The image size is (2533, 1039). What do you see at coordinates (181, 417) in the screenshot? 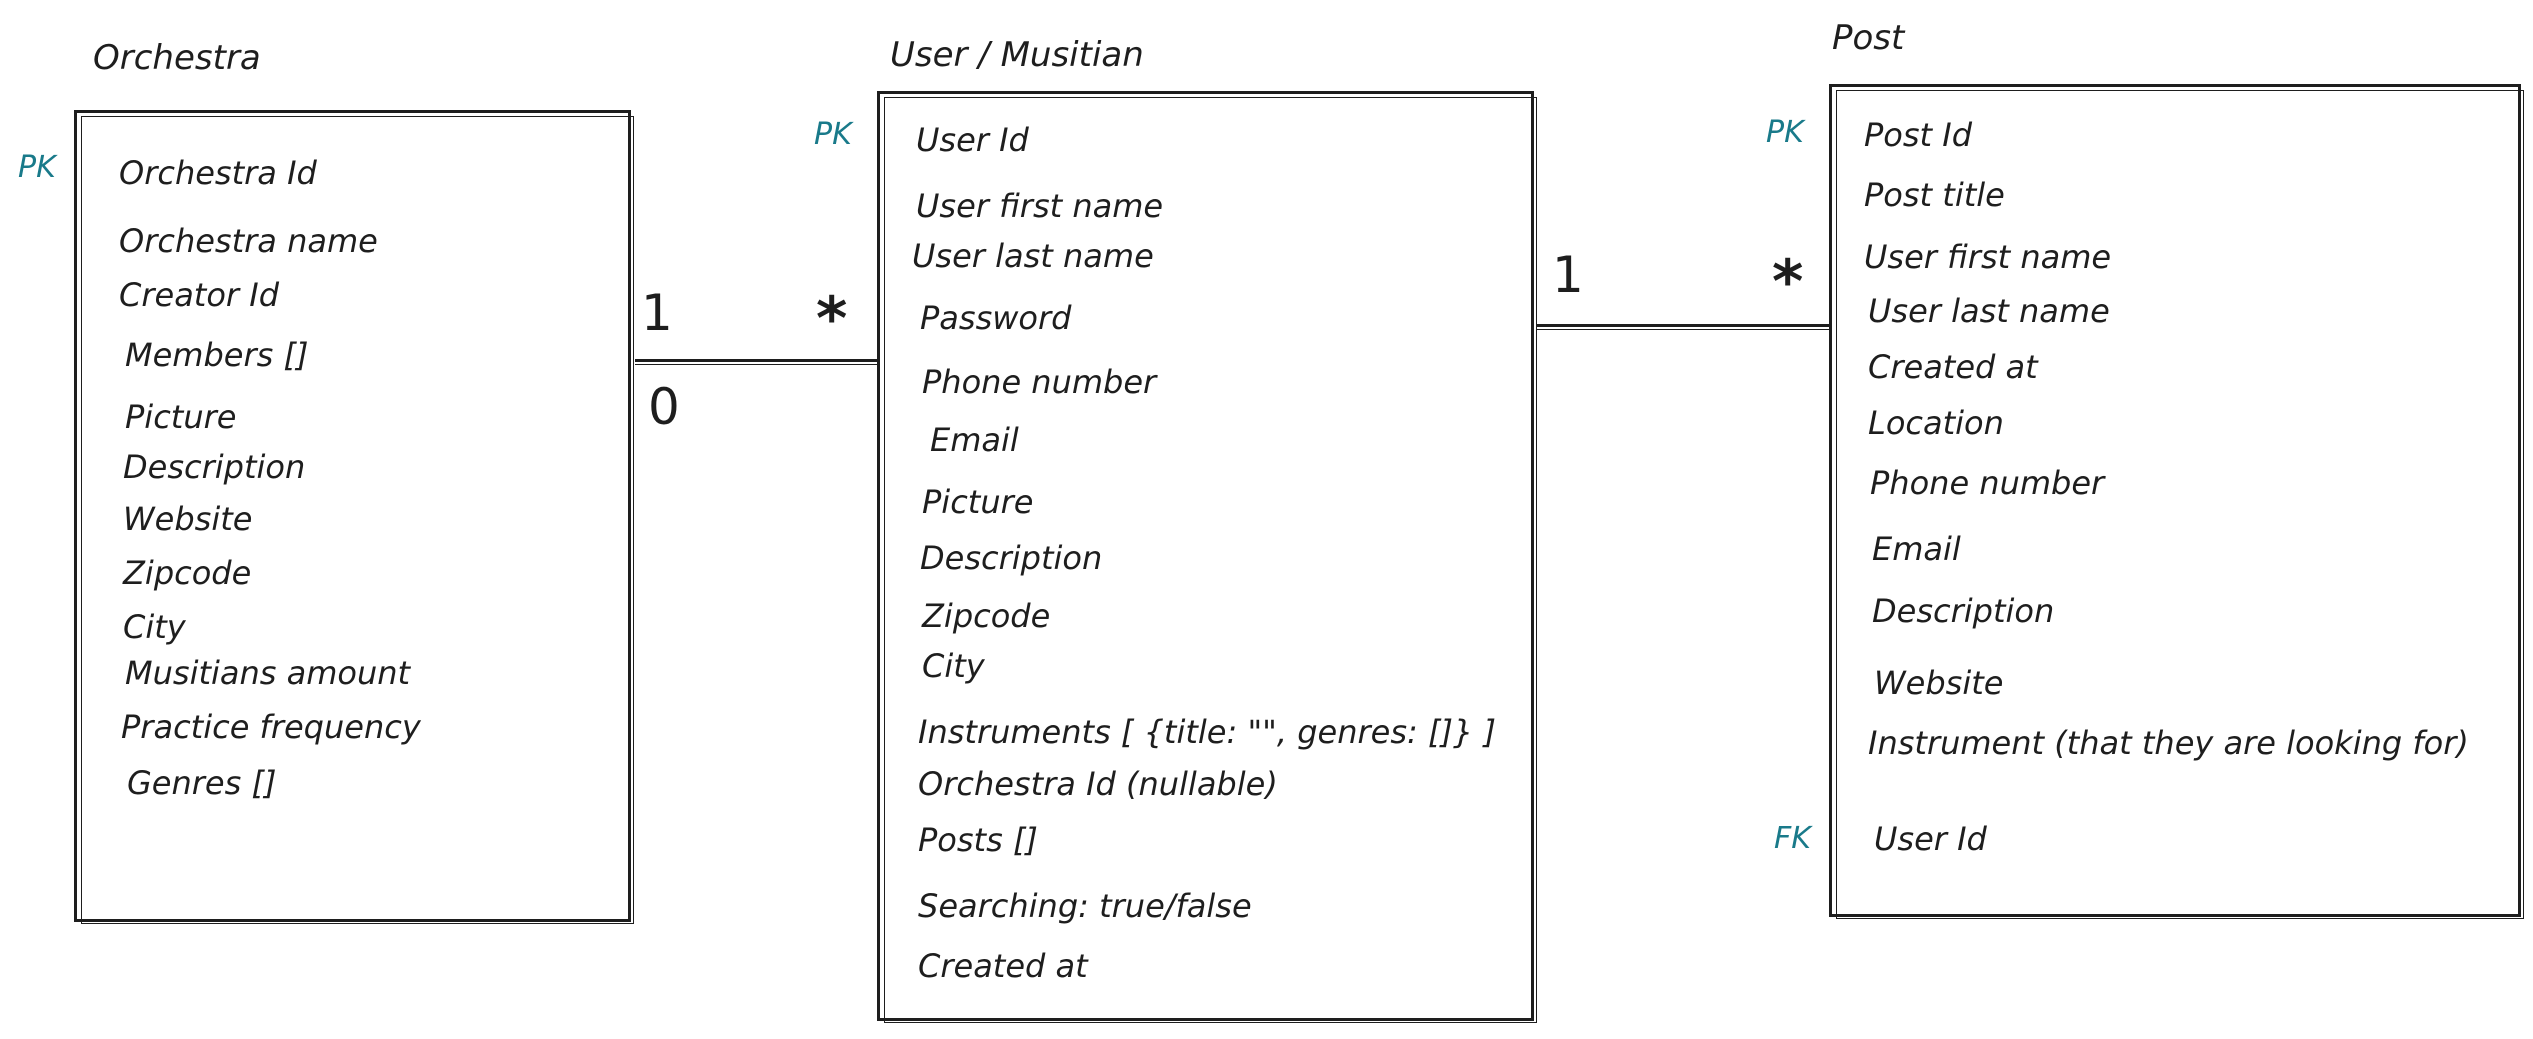
I see `orchestra-field: Picture` at bounding box center [181, 417].